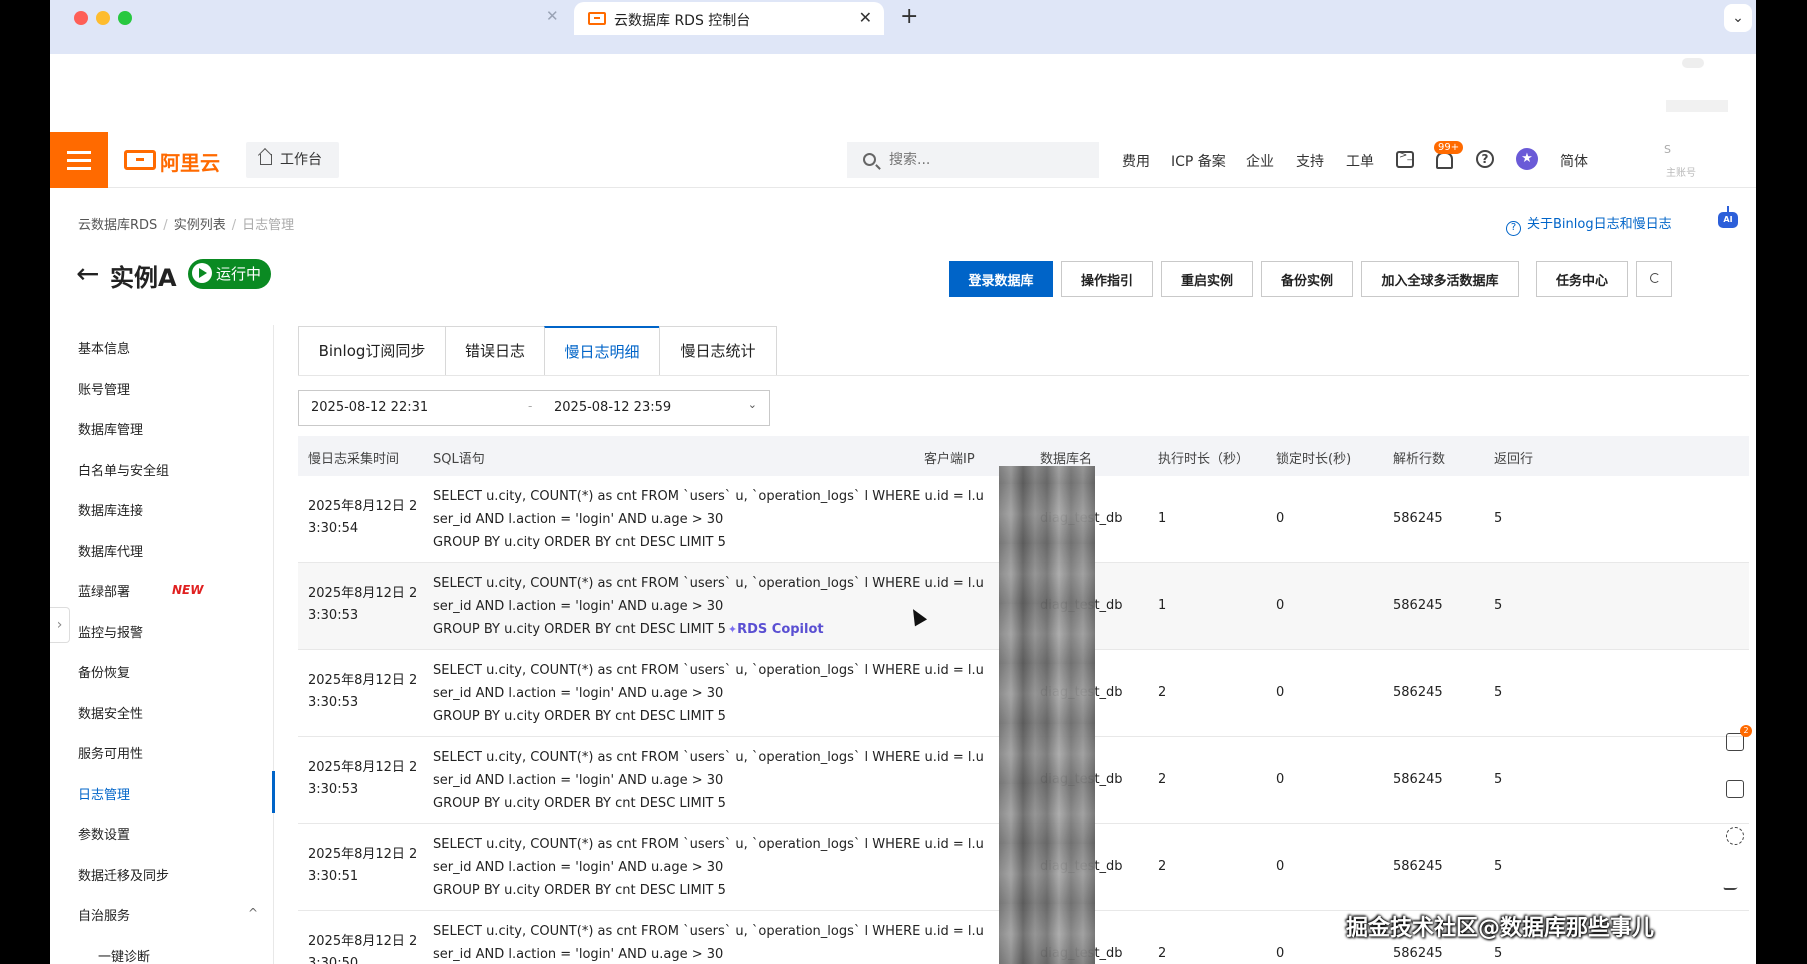 This screenshot has width=1807, height=964. What do you see at coordinates (552, 16) in the screenshot?
I see `prev-tab-close-icon: ✕` at bounding box center [552, 16].